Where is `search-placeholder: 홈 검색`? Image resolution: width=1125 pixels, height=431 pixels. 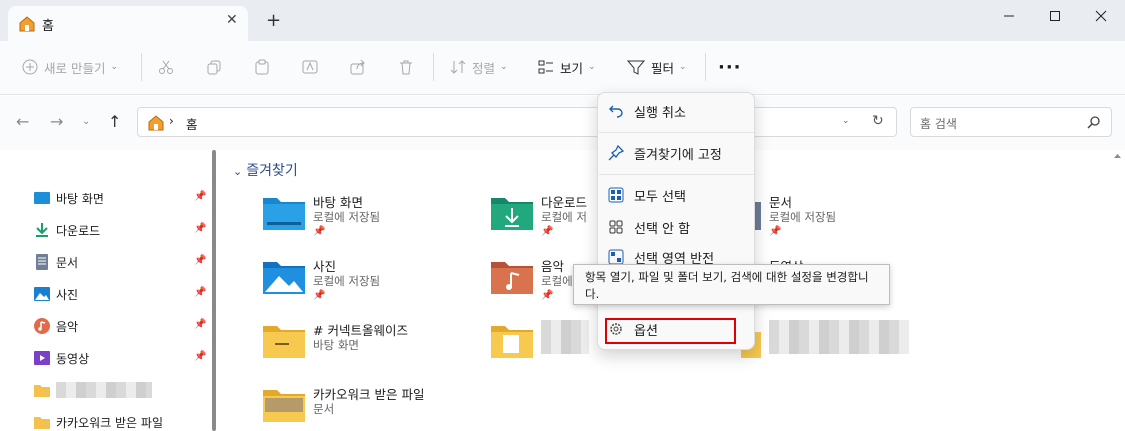 search-placeholder: 홈 검색 is located at coordinates (938, 124).